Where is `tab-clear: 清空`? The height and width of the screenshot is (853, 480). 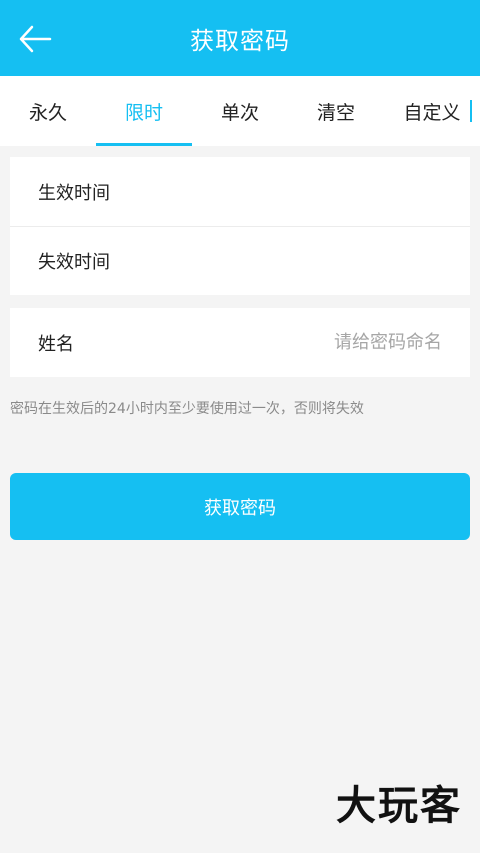
tab-clear: 清空 is located at coordinates (336, 111).